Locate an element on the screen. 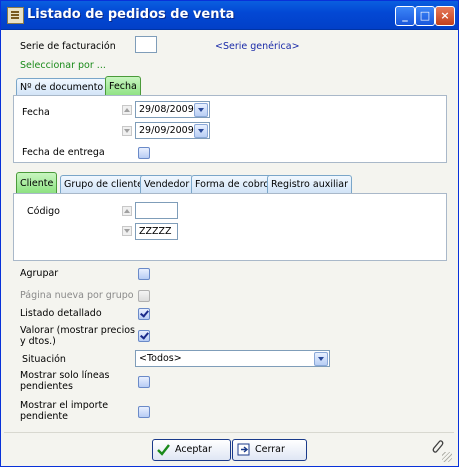 This screenshot has height=467, width=459. tab-grupo-cliente: Grupo de cliente is located at coordinates (103, 184).